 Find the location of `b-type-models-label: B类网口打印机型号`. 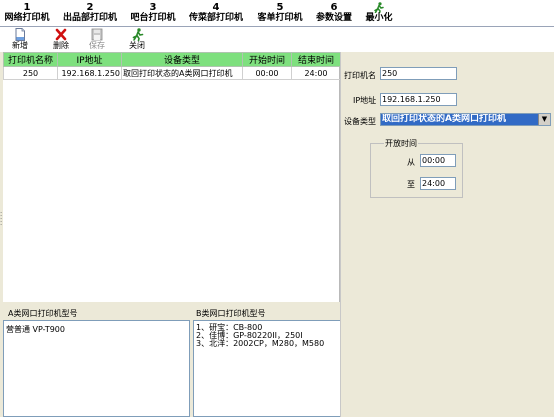

b-type-models-label: B类网口打印机型号 is located at coordinates (231, 313).